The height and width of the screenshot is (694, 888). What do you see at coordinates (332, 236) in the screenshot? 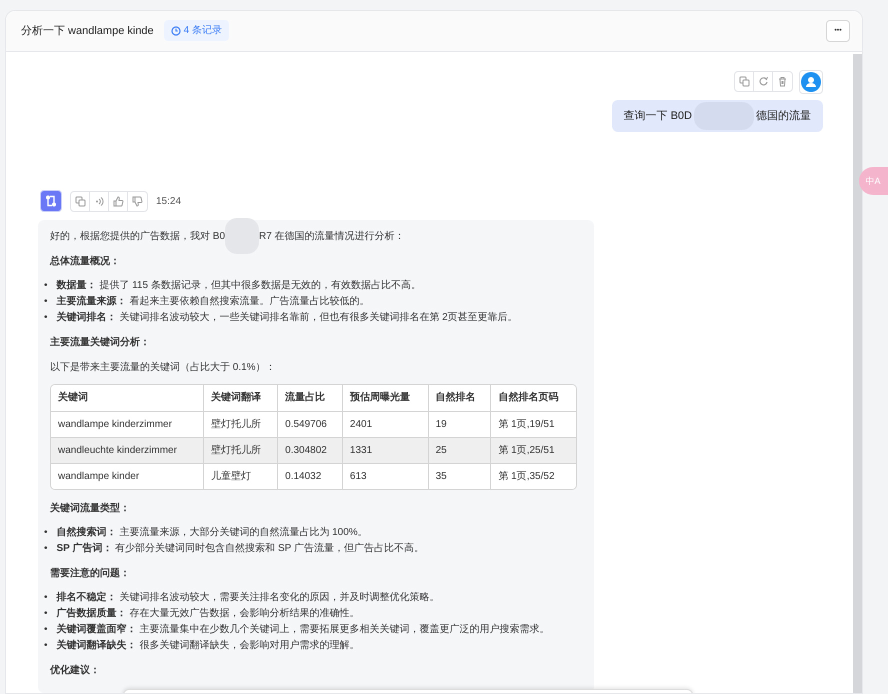
I see `intro-text: R7 在德国的流量情况进行分析：` at bounding box center [332, 236].